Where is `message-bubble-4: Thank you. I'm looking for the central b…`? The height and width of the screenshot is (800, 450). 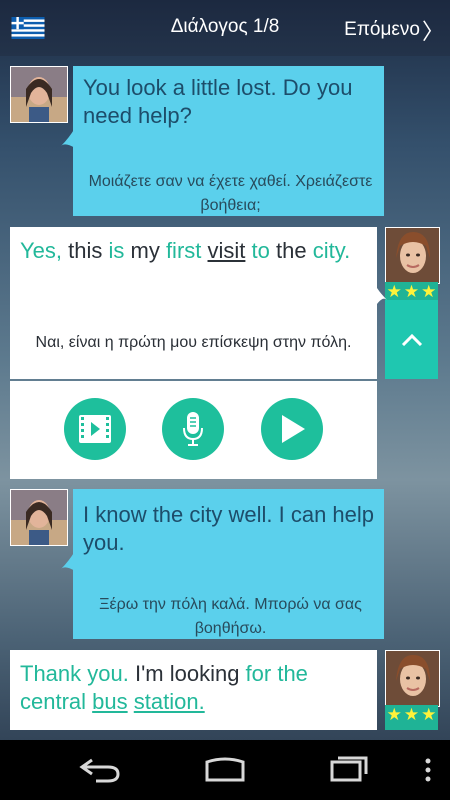 message-bubble-4: Thank you. I'm looking for the central b… is located at coordinates (193, 690).